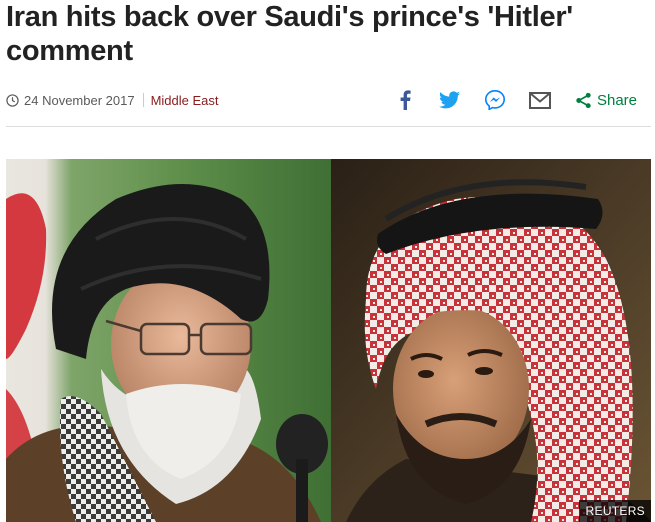  Describe the element at coordinates (405, 100) in the screenshot. I see `facebook-icon` at that location.